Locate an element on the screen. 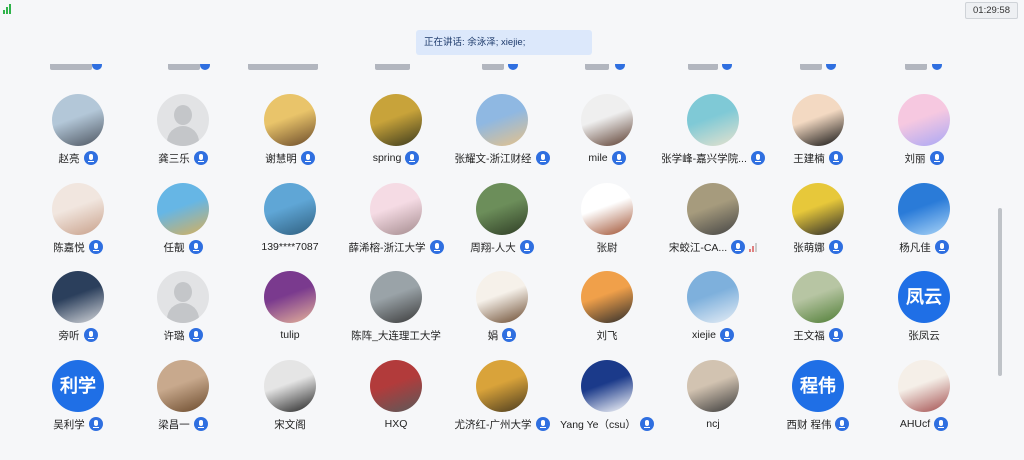 This screenshot has height=460, width=1024. participant-name: 王文福 is located at coordinates (809, 335).